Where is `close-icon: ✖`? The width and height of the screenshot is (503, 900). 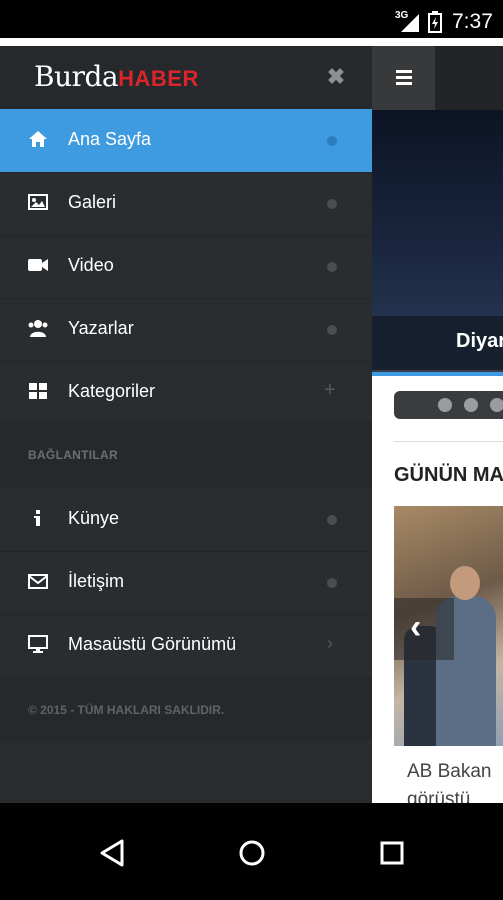
close-icon: ✖ is located at coordinates (336, 76).